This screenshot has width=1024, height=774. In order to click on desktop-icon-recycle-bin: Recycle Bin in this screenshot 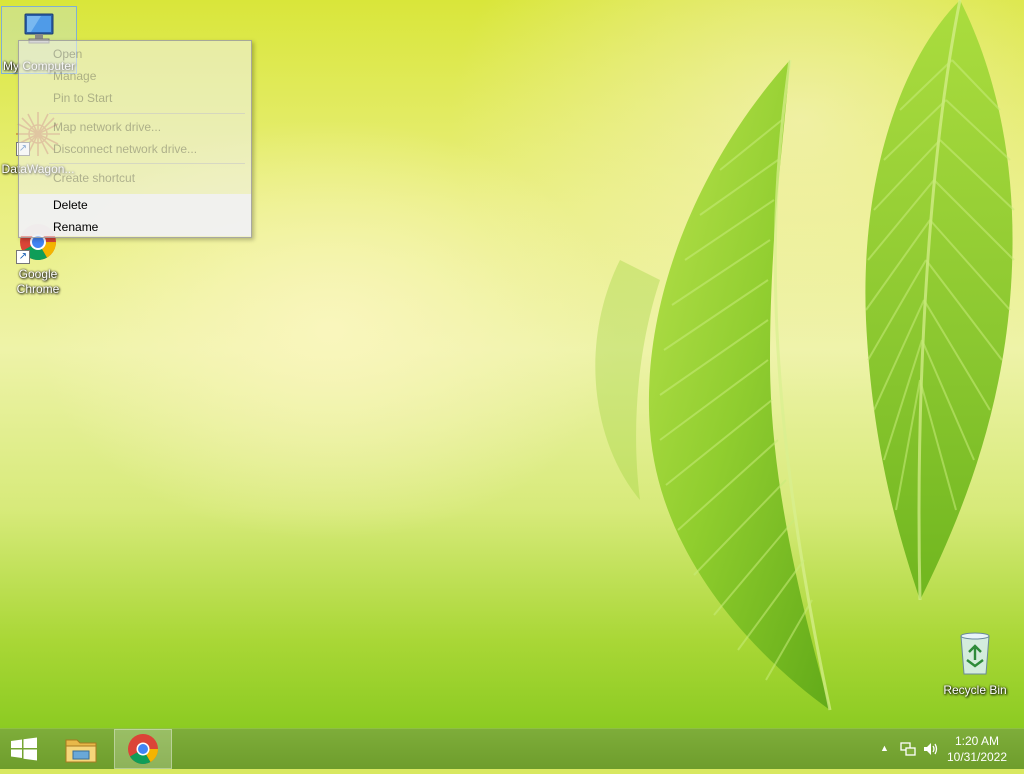, I will do `click(975, 665)`.